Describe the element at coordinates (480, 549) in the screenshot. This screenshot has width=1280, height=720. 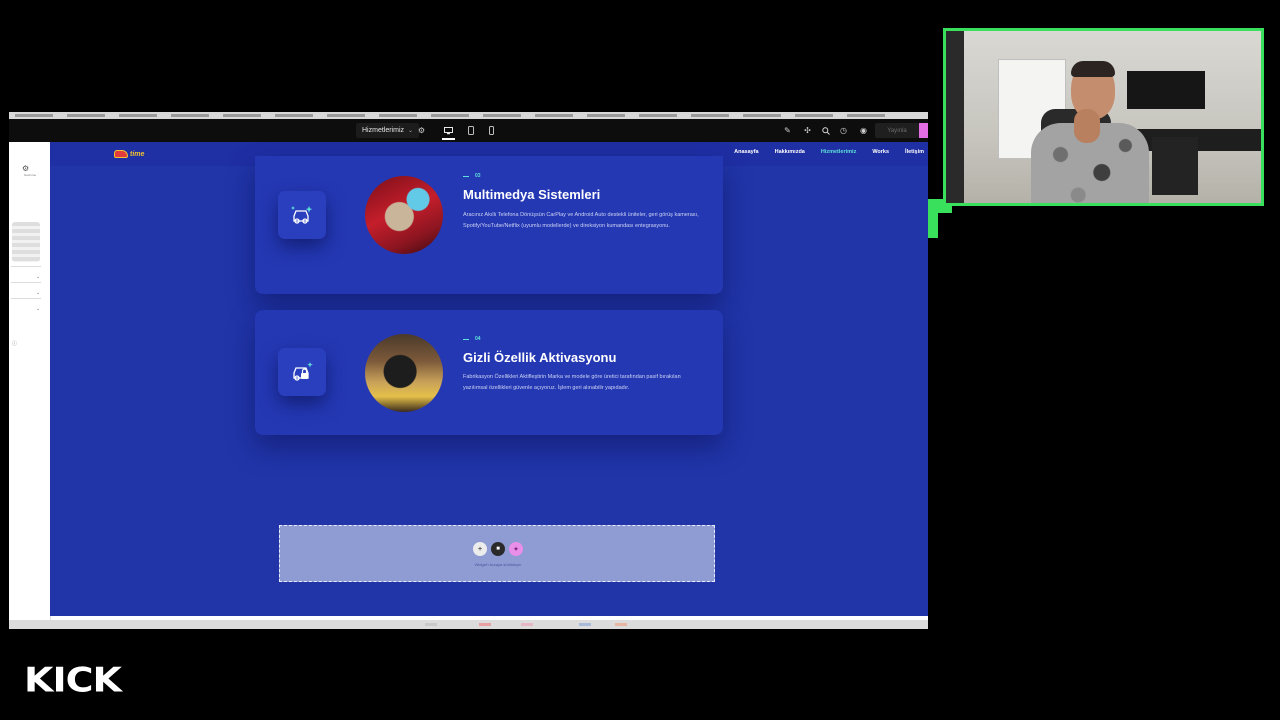
I see `add-section-button: +` at that location.